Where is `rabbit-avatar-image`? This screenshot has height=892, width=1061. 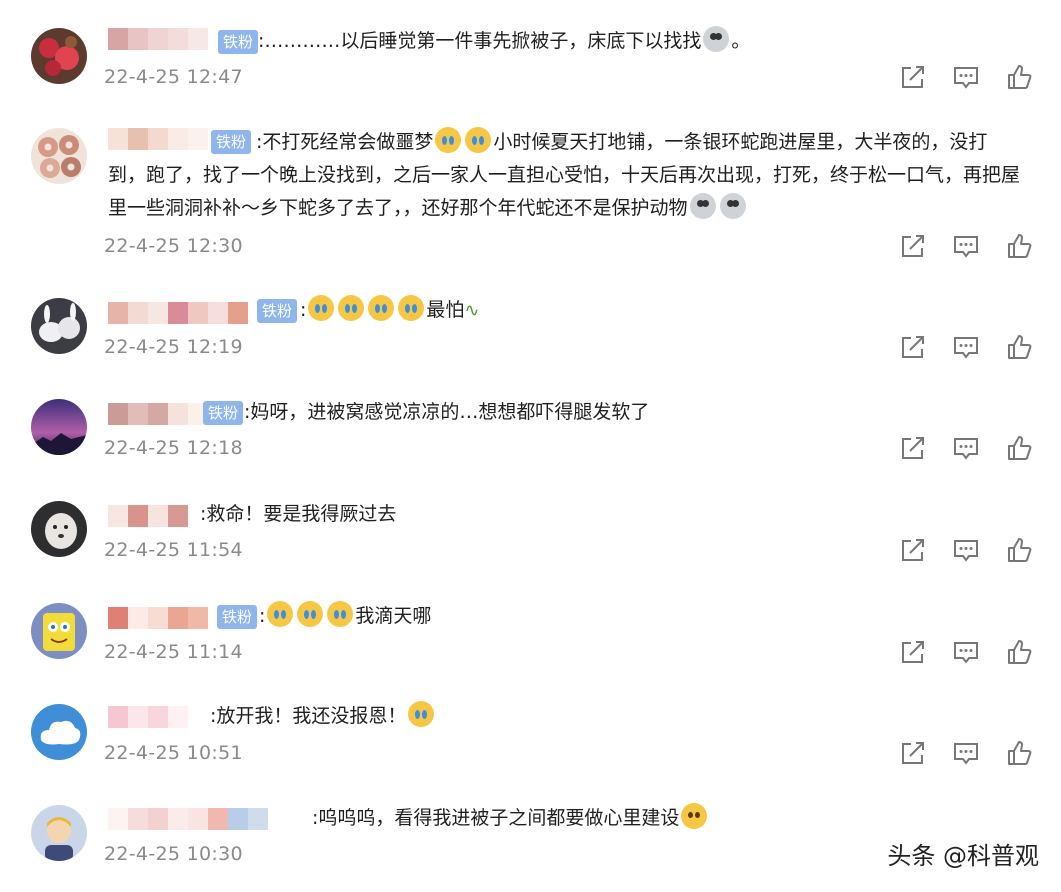 rabbit-avatar-image is located at coordinates (59, 326).